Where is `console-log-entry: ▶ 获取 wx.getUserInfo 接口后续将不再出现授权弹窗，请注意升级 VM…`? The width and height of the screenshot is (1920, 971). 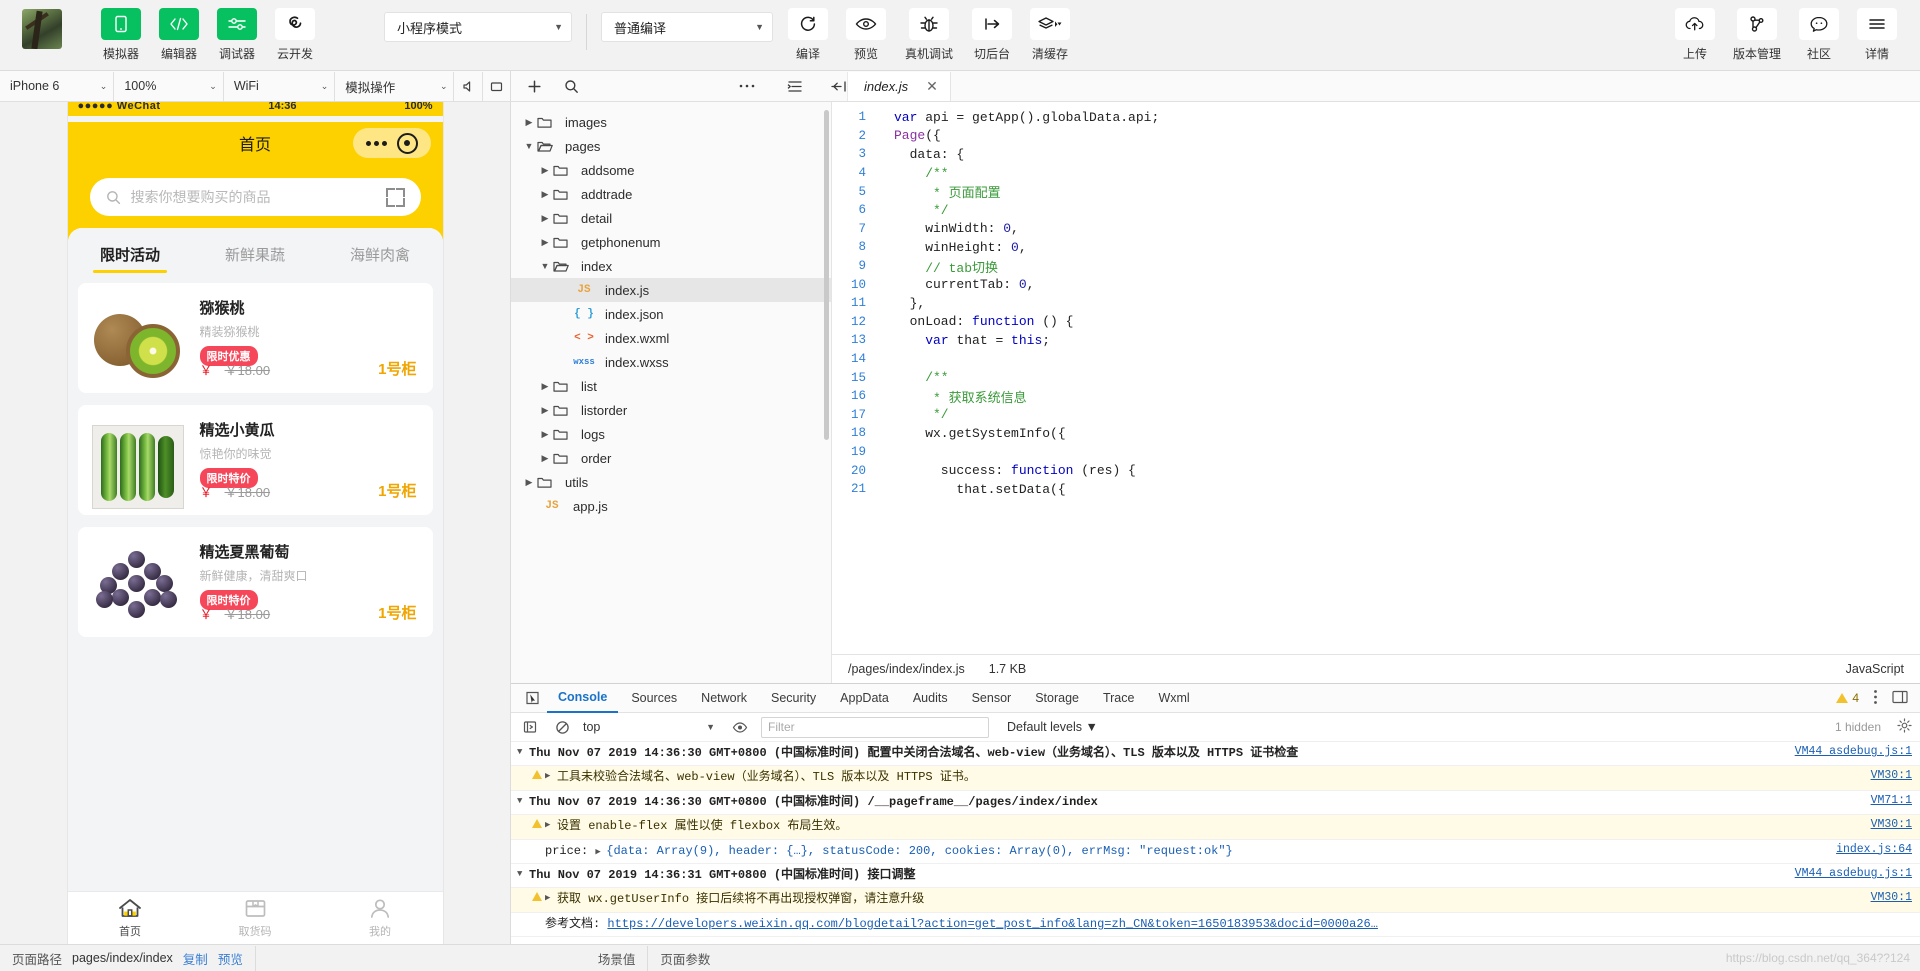
console-log-entry: ▶ 获取 wx.getUserInfo 接口后续将不再出现授权弹窗，请注意升级 VM… is located at coordinates (1215, 900).